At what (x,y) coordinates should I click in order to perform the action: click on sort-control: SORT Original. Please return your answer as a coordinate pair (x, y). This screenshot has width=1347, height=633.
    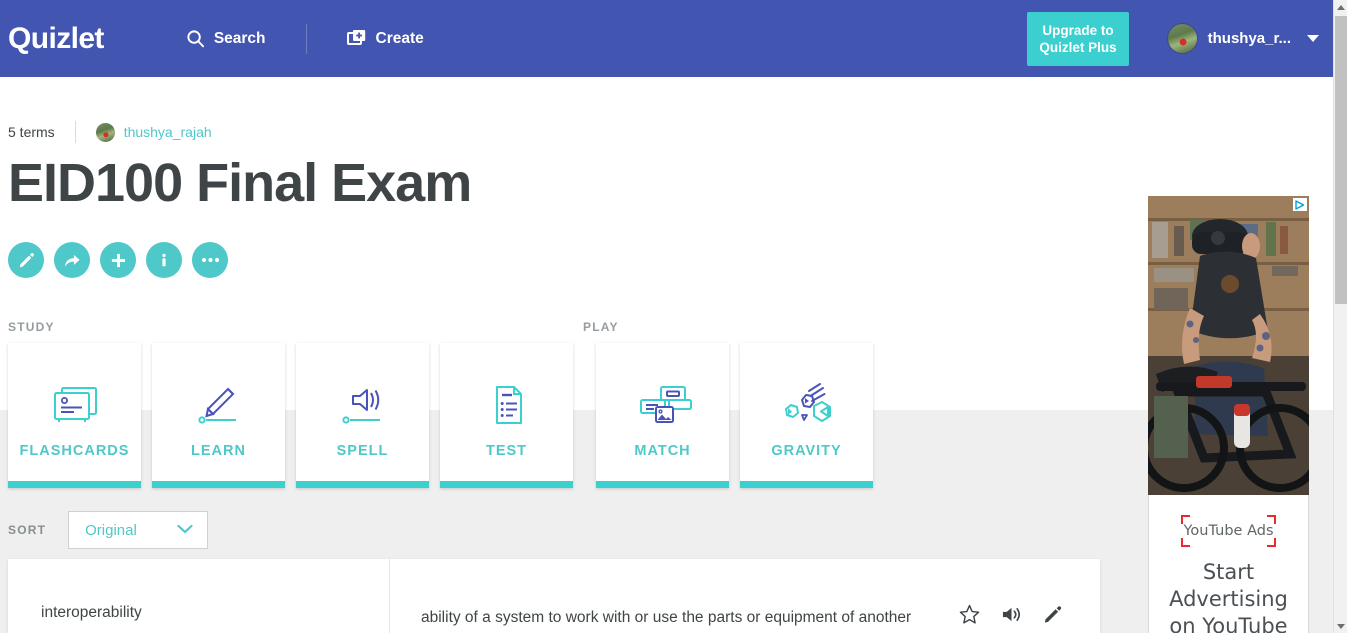
    Looking at the image, I should click on (108, 530).